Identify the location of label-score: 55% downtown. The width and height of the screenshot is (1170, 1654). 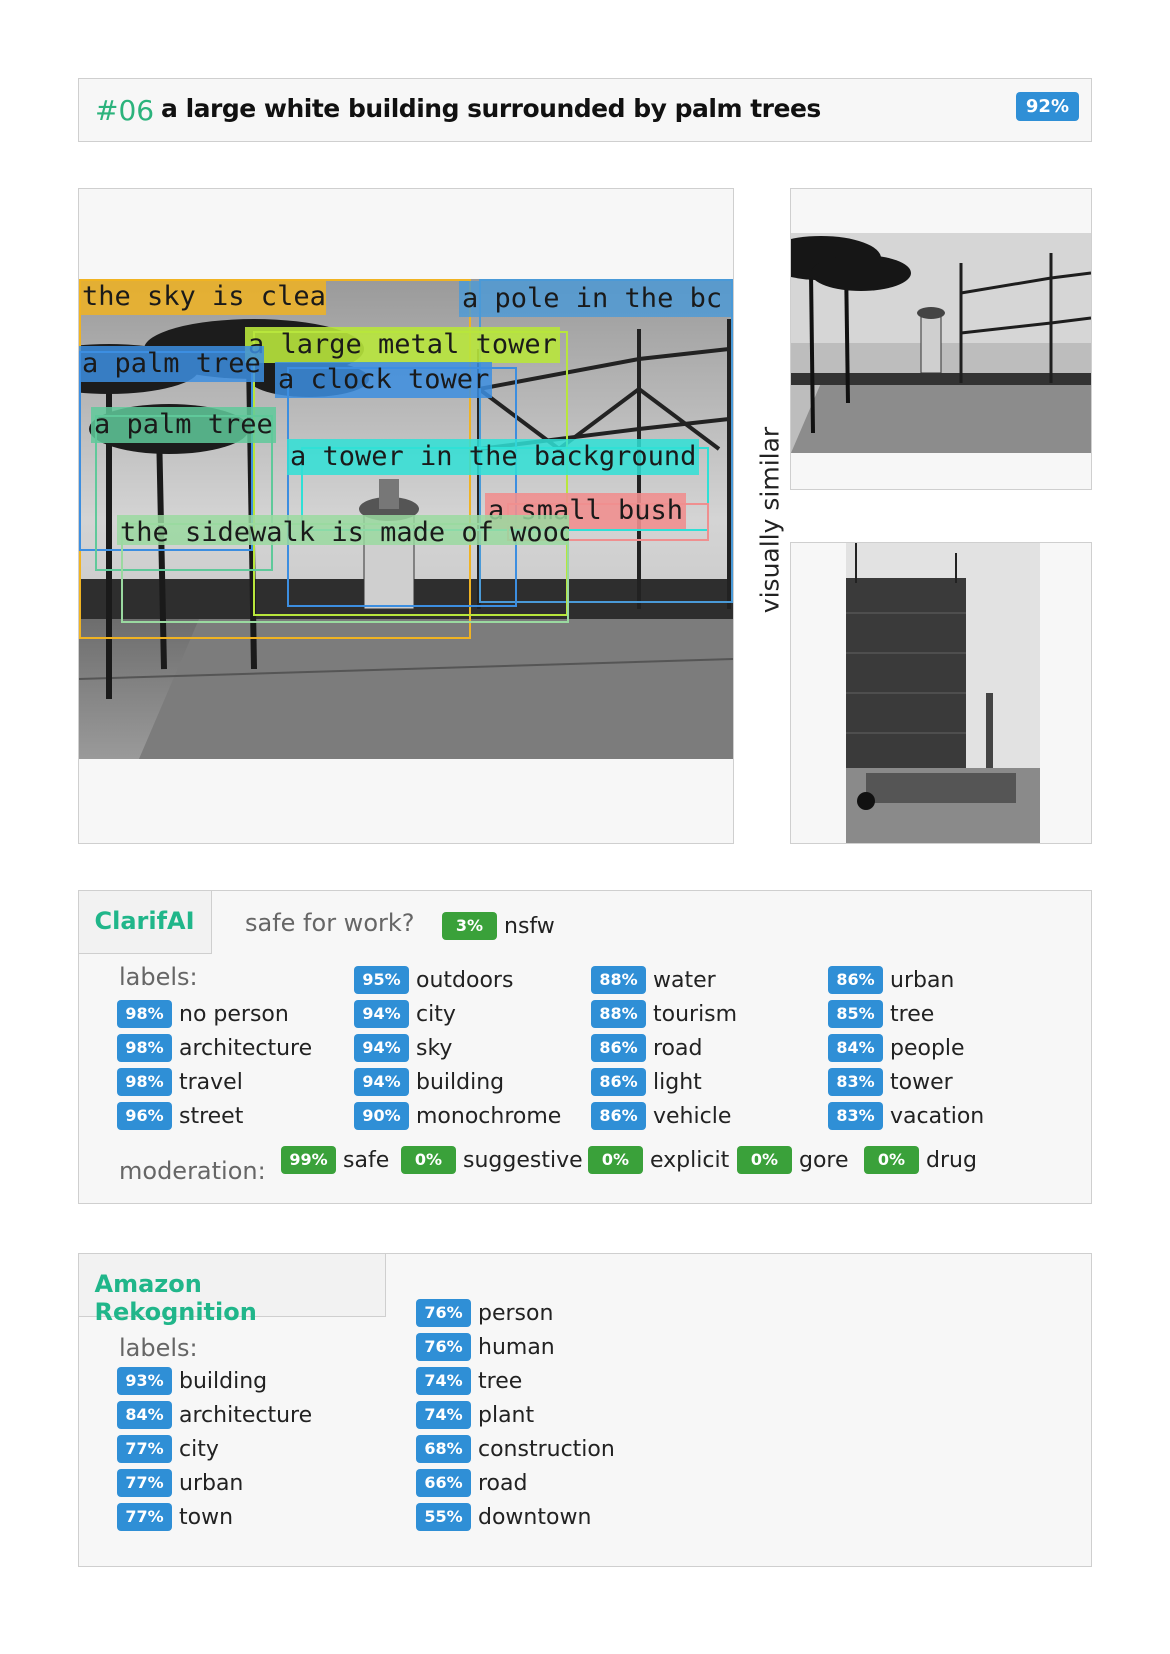
(503, 1517).